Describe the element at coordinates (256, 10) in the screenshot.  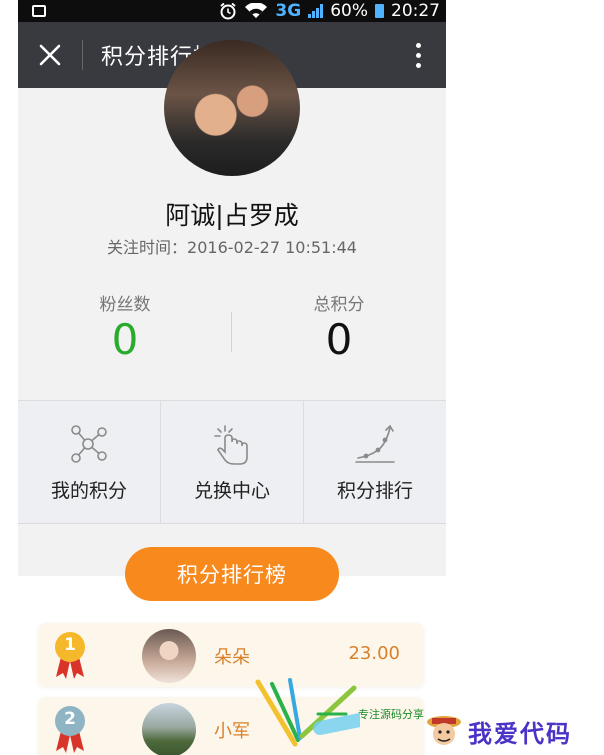
I see `wifi-icon` at that location.